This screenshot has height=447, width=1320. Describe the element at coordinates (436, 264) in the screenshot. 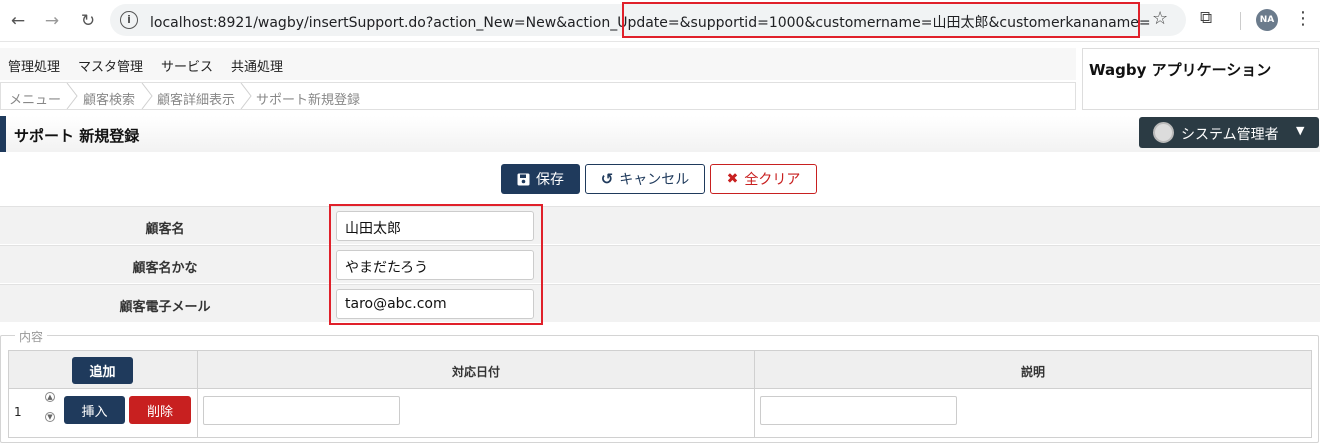

I see `form-fields-highlight` at that location.